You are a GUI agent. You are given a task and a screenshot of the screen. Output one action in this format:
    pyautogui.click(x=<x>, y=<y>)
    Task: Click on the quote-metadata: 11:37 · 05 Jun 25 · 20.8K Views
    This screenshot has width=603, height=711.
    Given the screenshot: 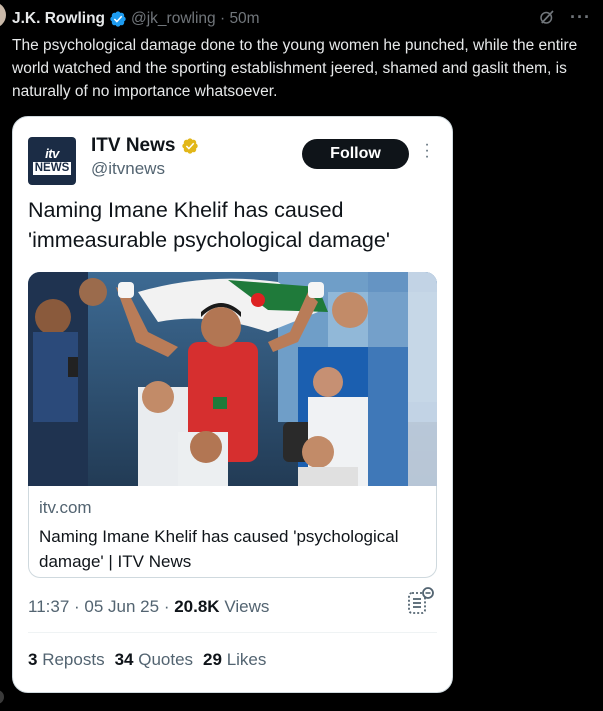 What is the action you would take?
    pyautogui.click(x=148, y=607)
    